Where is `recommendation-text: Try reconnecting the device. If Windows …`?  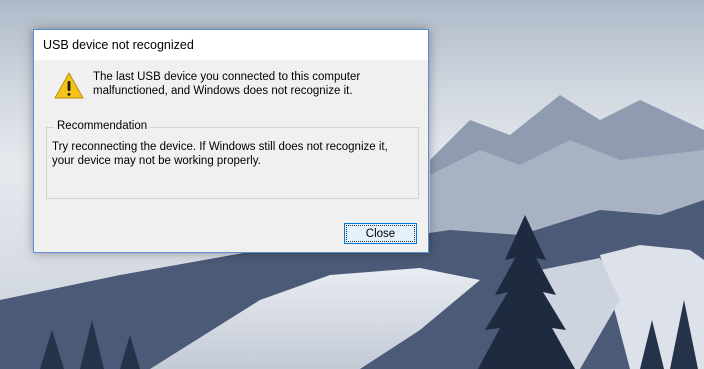
recommendation-text: Try reconnecting the device. If Windows … is located at coordinates (220, 154).